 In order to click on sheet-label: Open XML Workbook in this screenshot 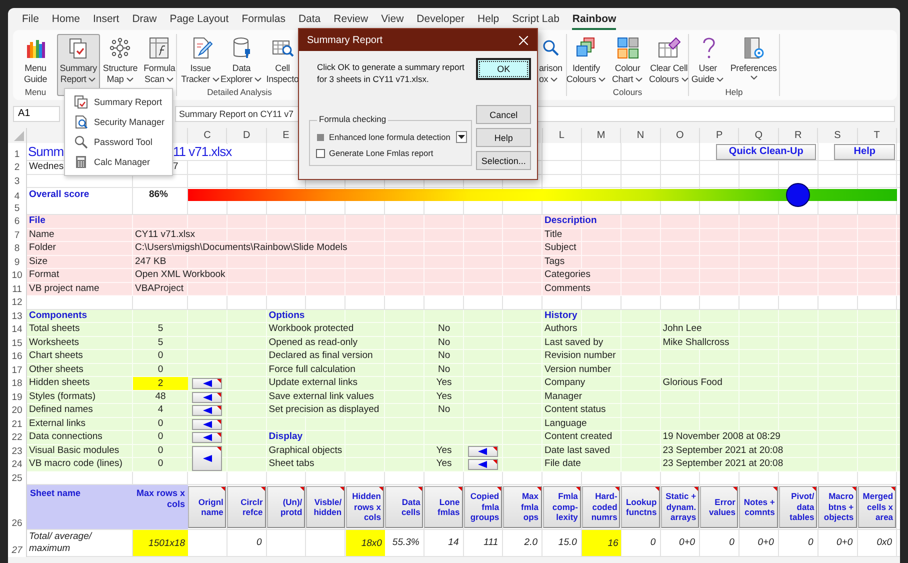, I will do `click(180, 275)`.